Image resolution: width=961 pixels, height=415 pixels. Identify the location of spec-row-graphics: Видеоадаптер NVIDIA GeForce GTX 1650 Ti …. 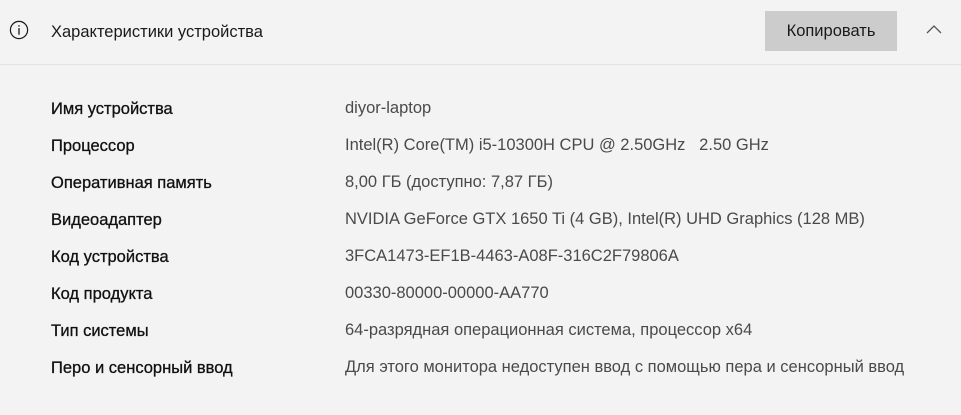
(480, 225).